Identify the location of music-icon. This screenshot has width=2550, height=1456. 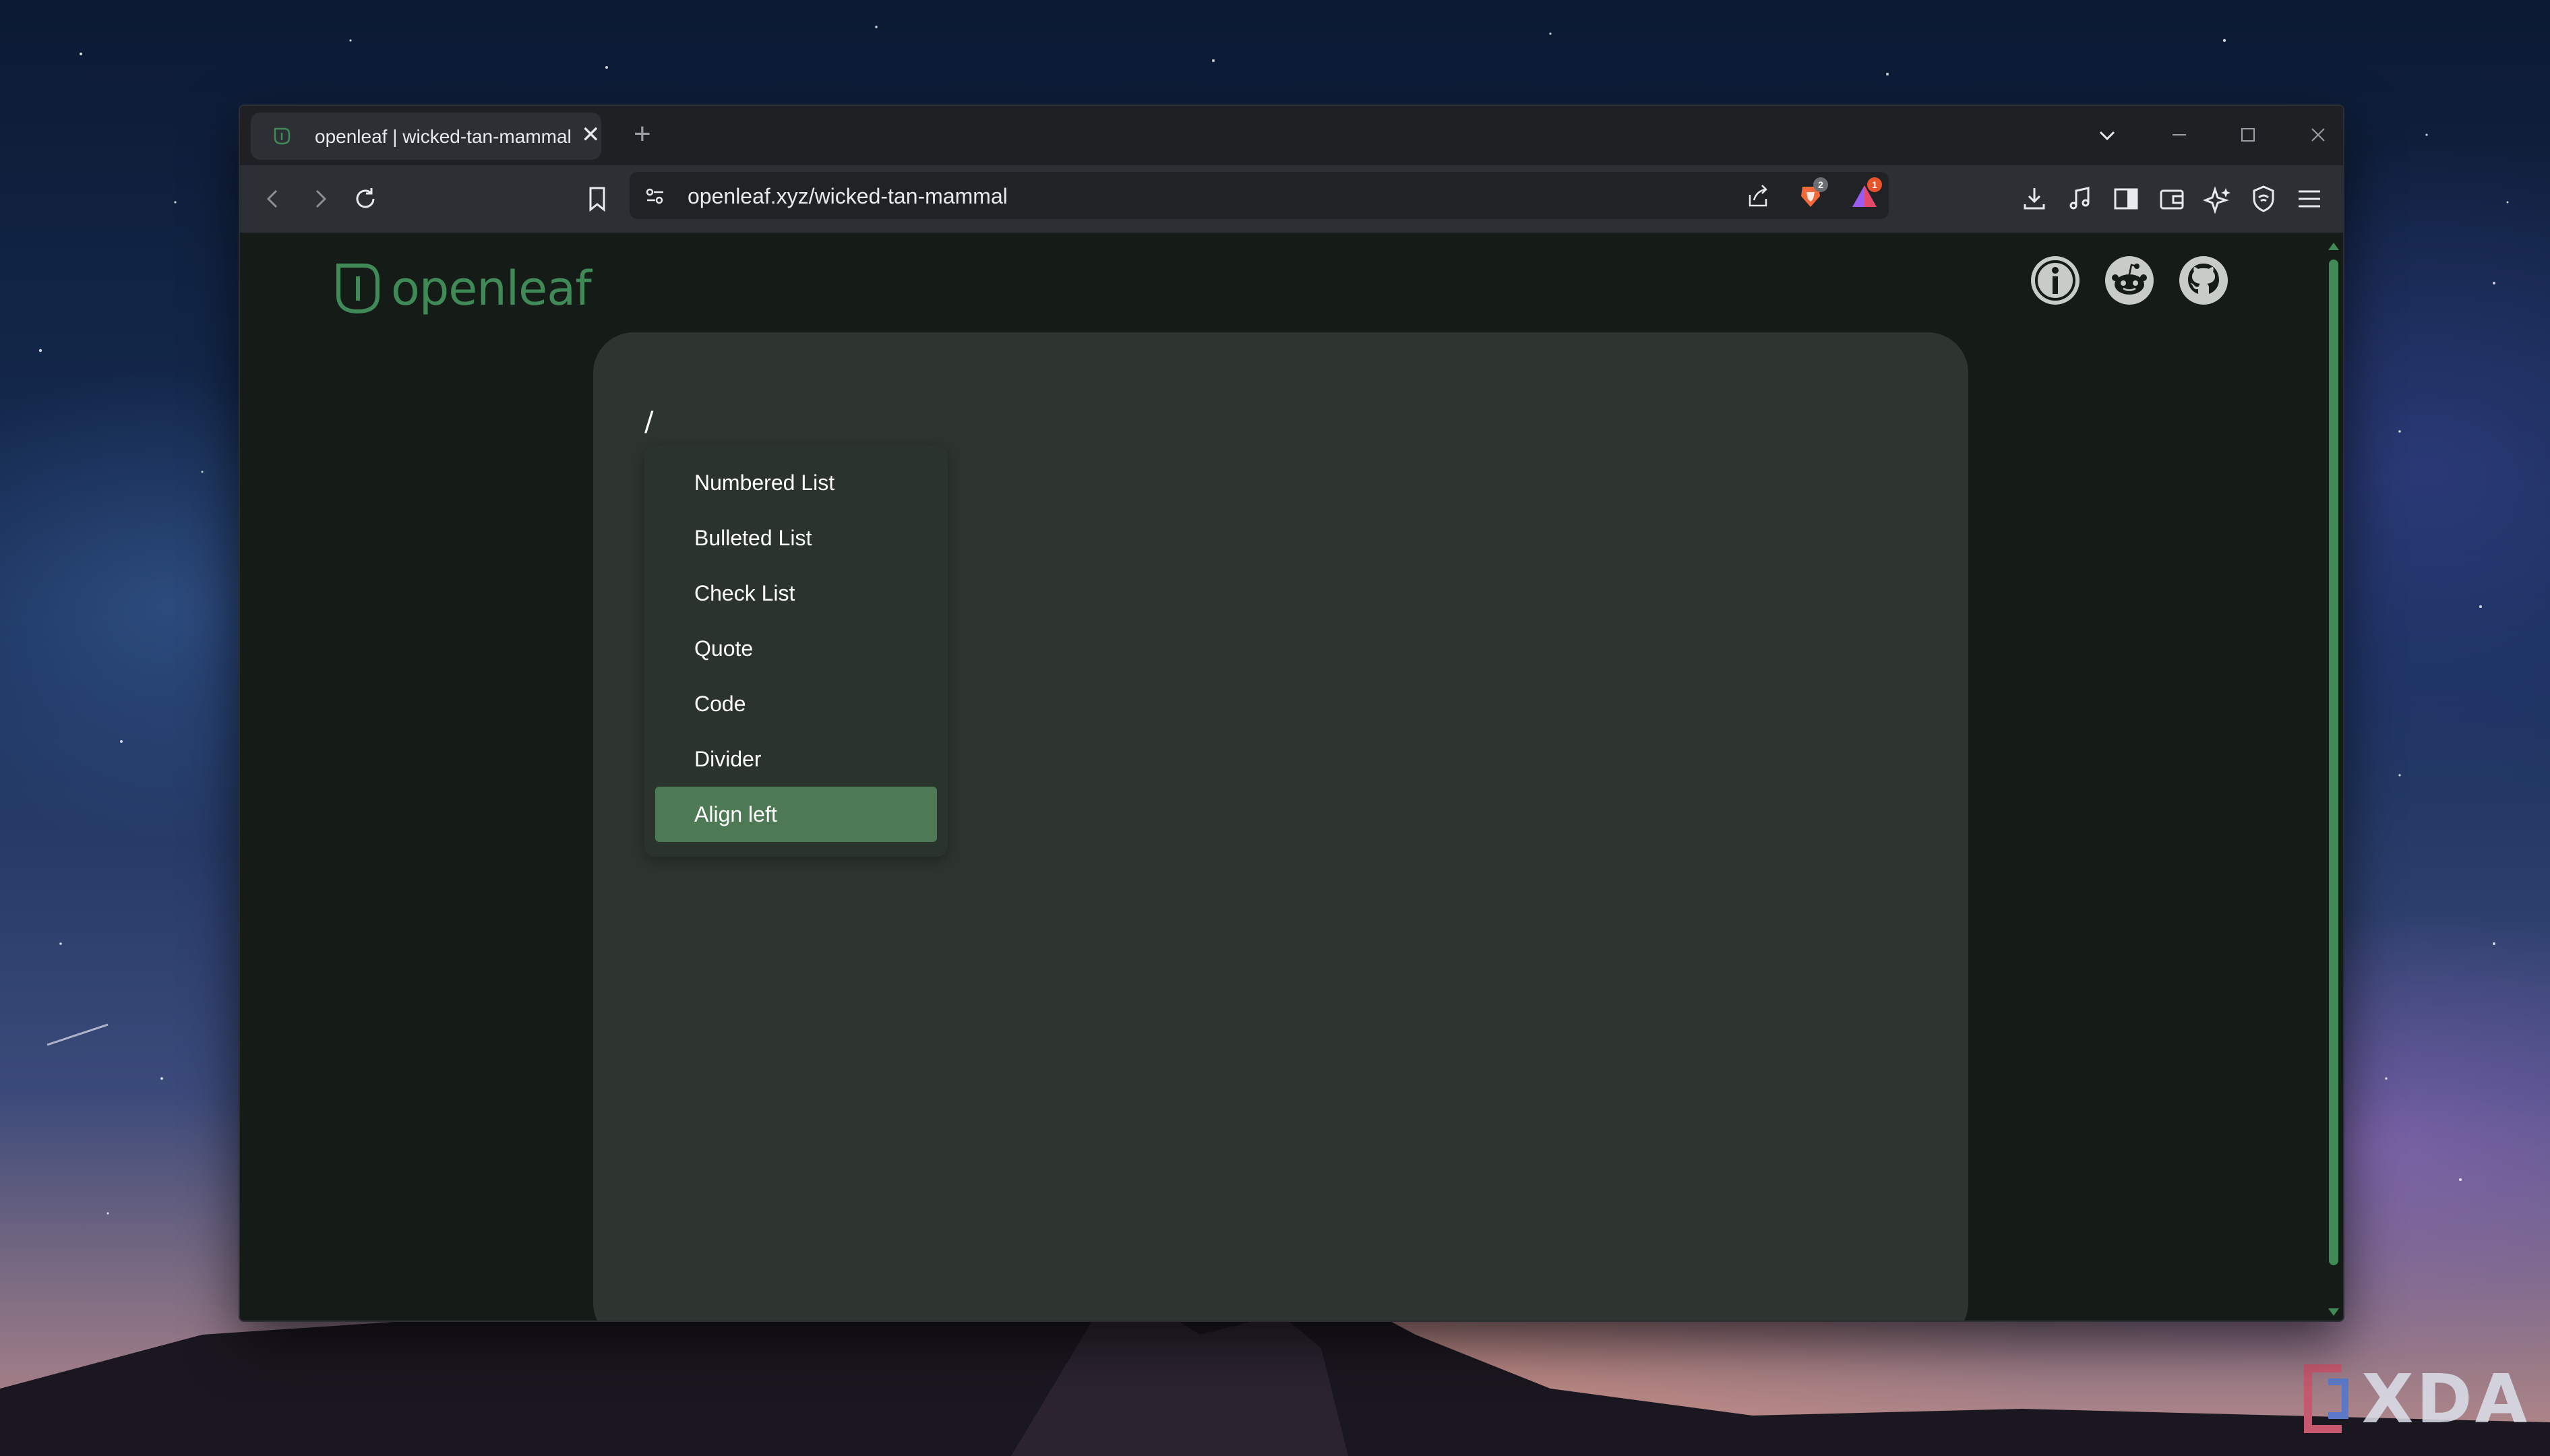
(2080, 199).